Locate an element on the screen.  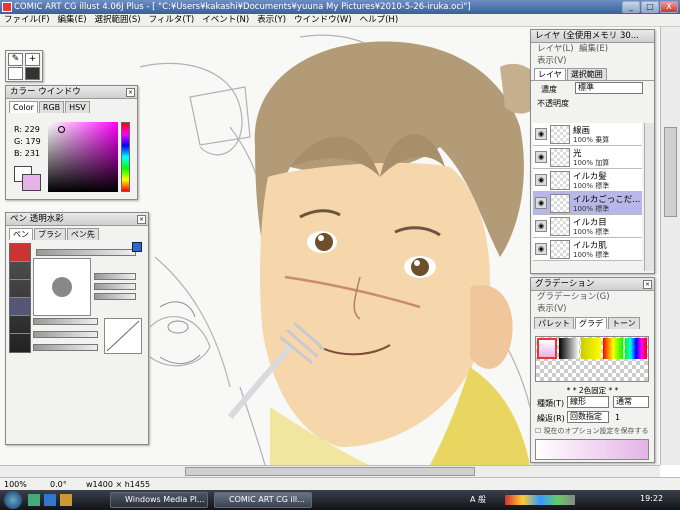
gradient-mode-select: 通常 is located at coordinates (631, 402).